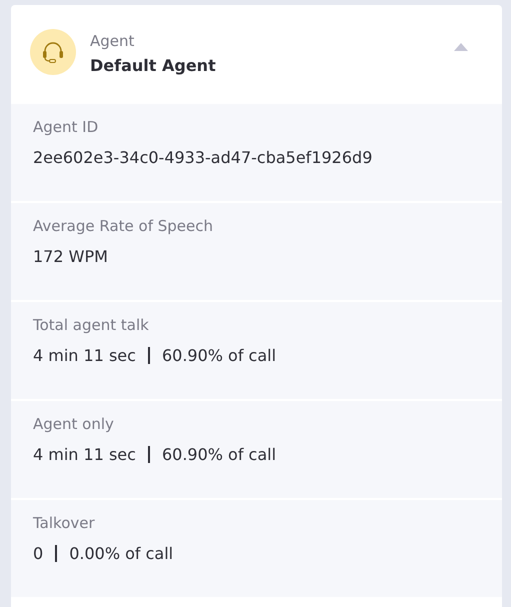  I want to click on field-label: Agent only, so click(74, 424).